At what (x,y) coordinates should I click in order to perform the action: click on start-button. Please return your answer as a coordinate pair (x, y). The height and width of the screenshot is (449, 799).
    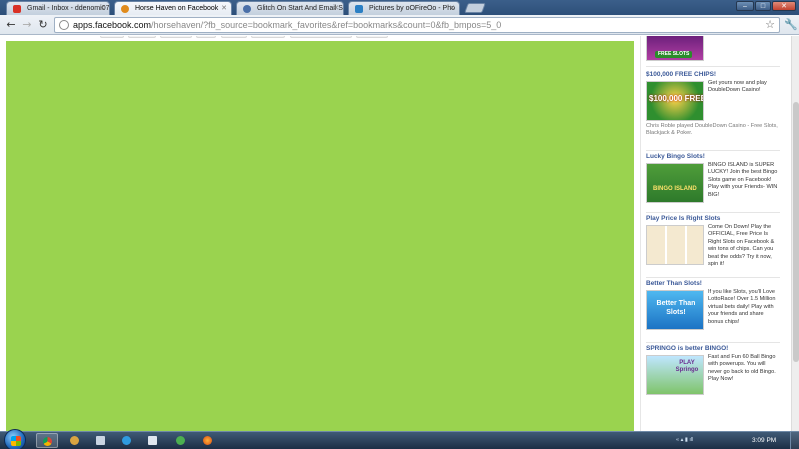
    Looking at the image, I should click on (15, 439).